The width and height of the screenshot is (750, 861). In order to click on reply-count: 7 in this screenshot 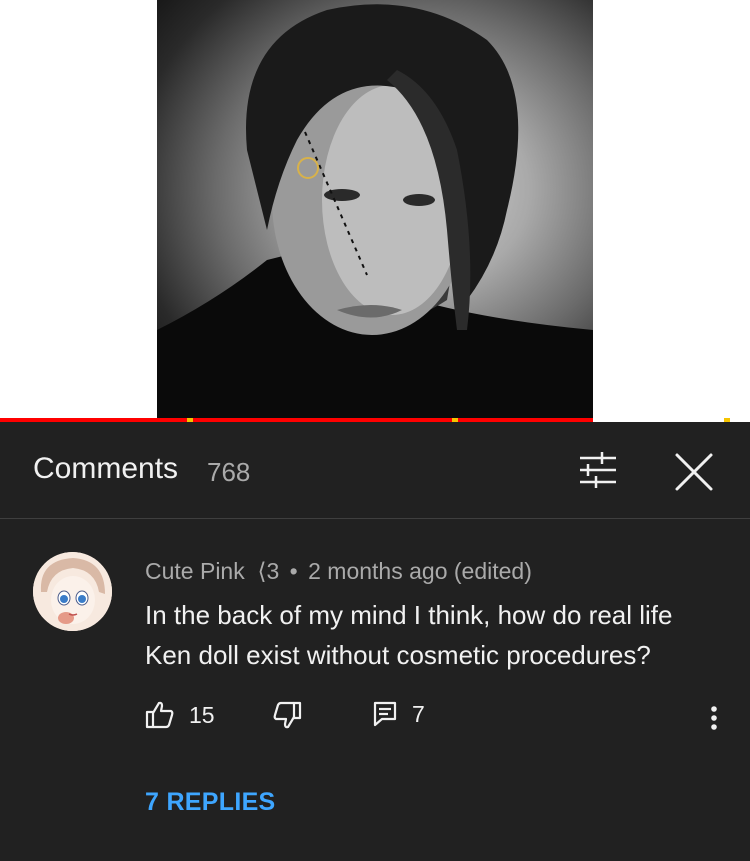, I will do `click(418, 713)`.